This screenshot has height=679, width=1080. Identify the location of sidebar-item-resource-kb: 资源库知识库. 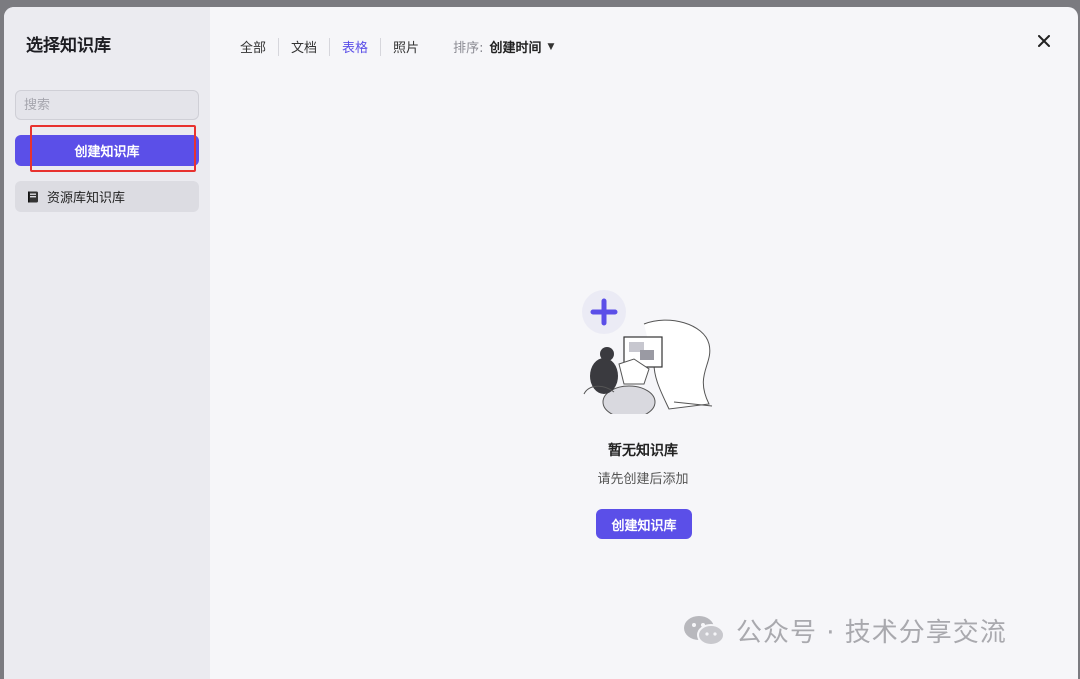
(107, 196).